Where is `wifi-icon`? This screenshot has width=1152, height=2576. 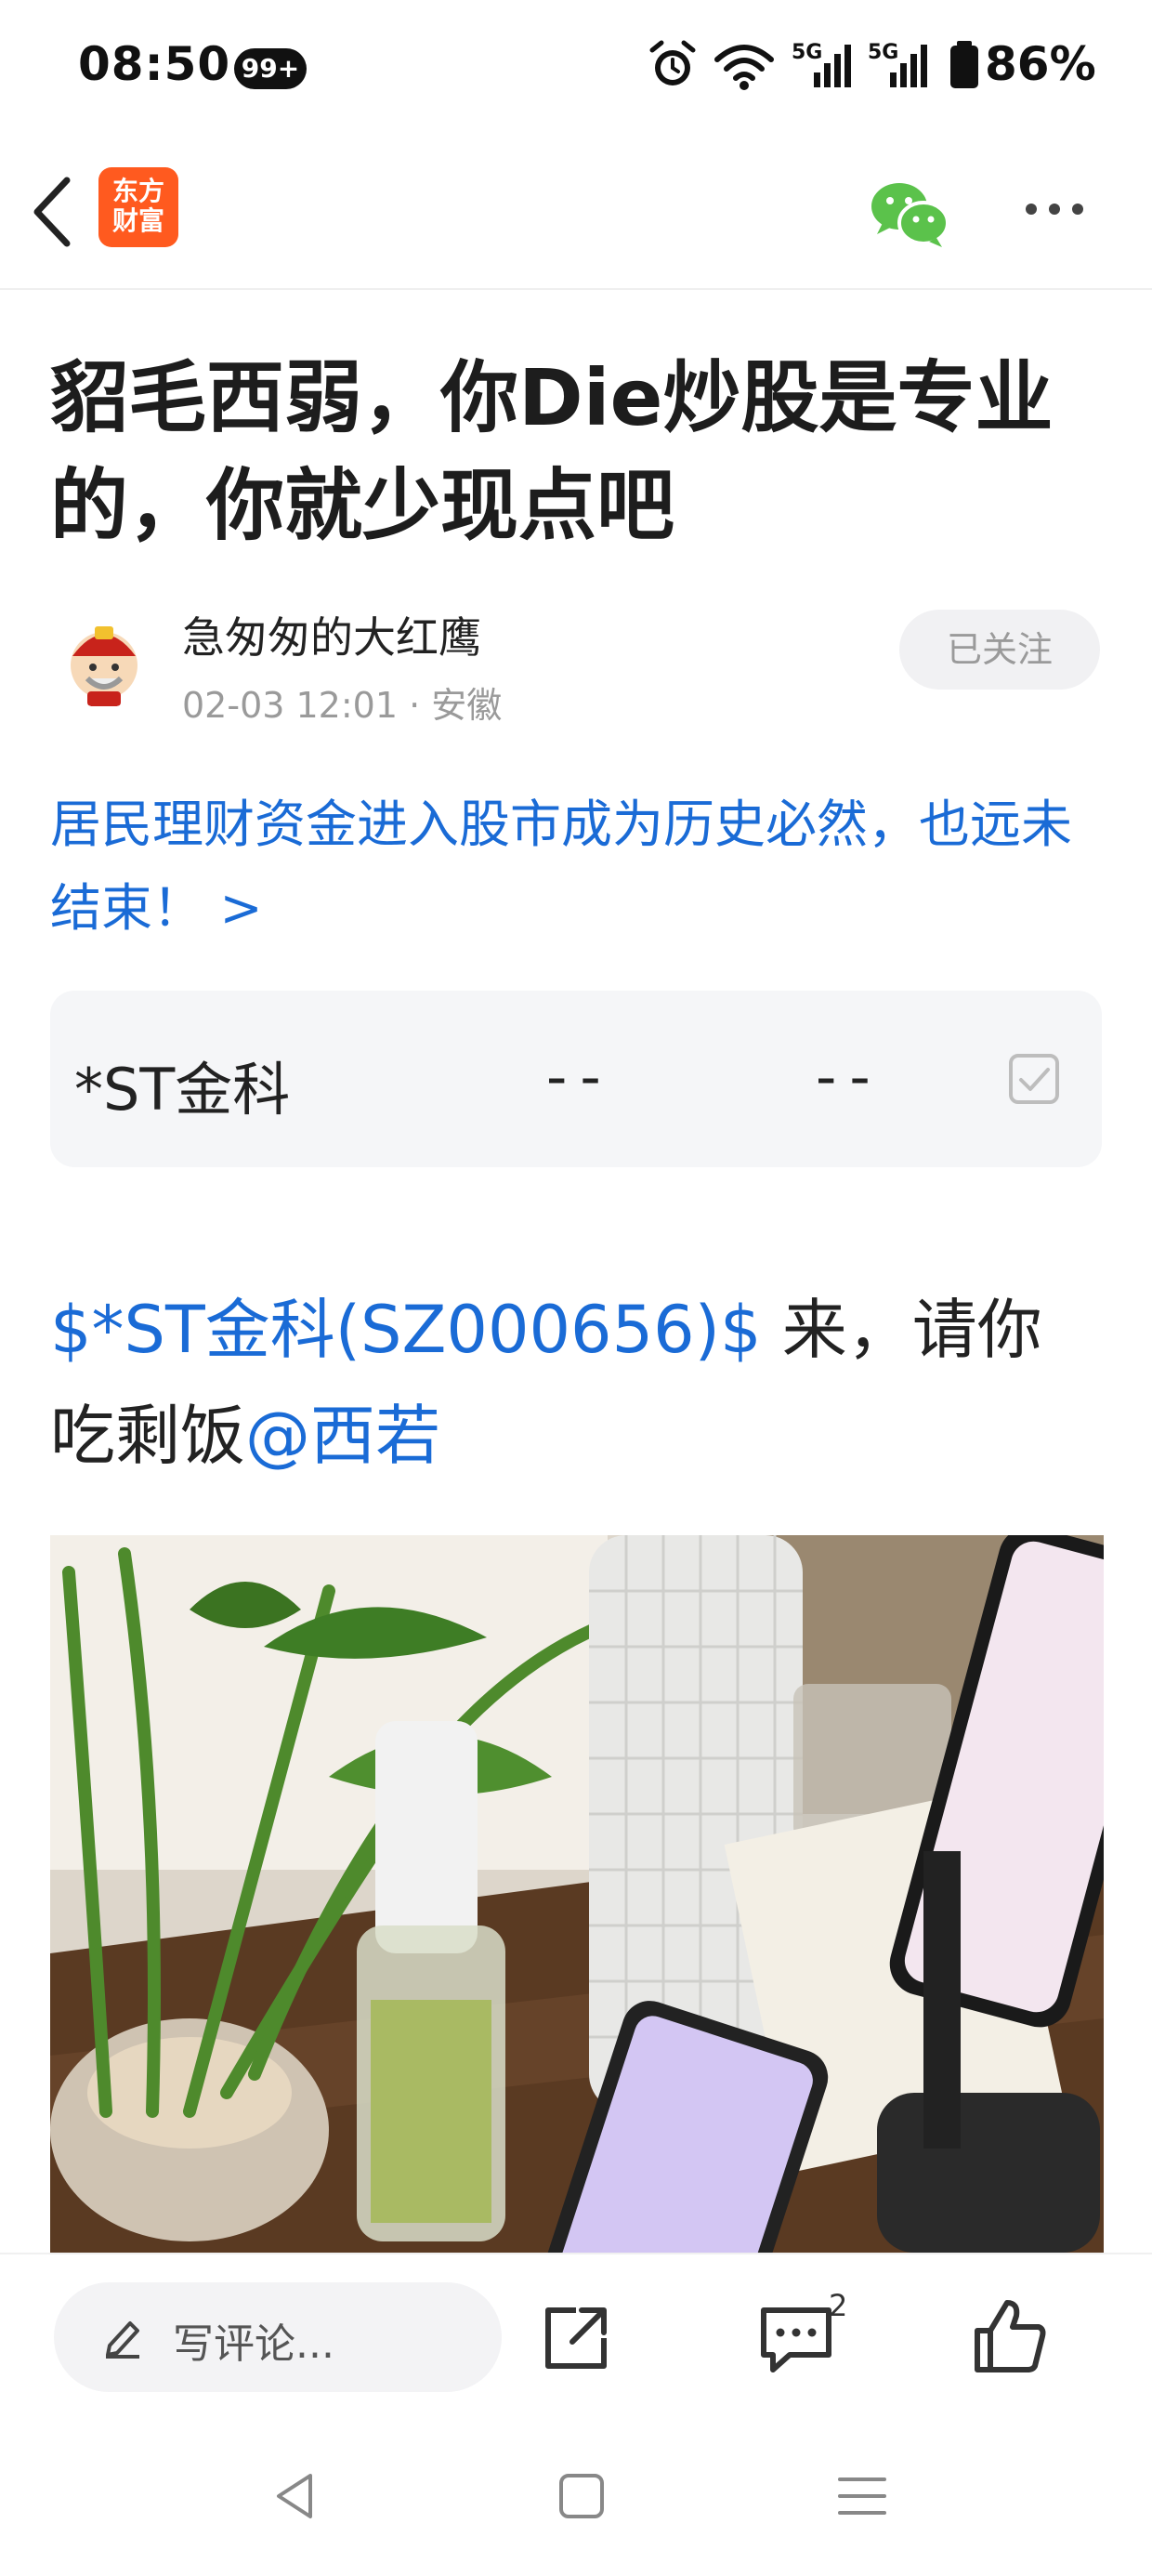 wifi-icon is located at coordinates (744, 67).